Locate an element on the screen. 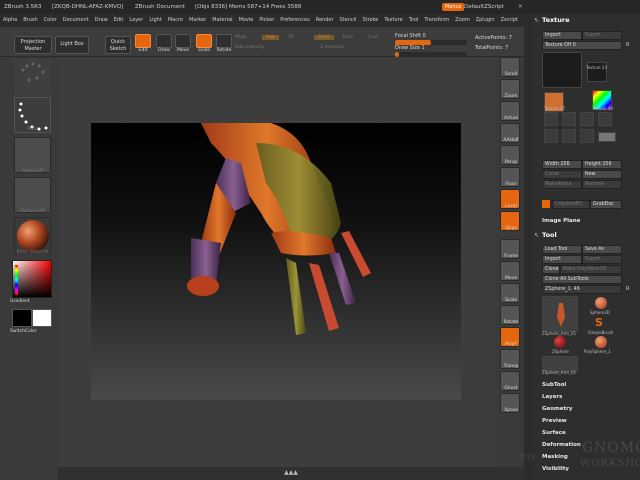 This screenshot has height=480, width=640. tool-slot-zsphere is located at coordinates (560, 342).